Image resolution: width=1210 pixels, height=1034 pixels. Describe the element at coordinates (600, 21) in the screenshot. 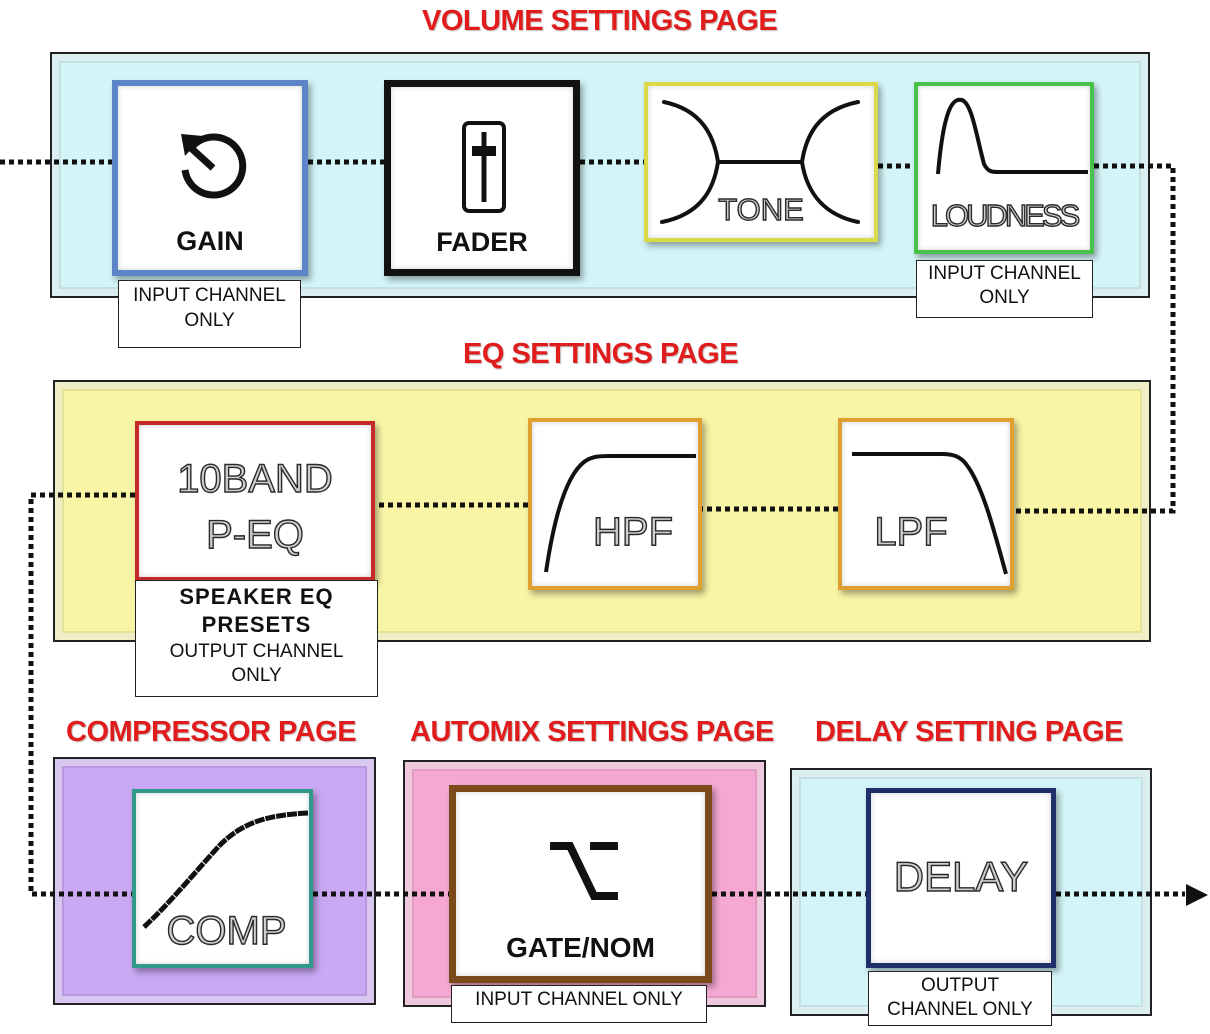

I see `volume-section-title: VOLUME SETTINGS PAGE` at that location.